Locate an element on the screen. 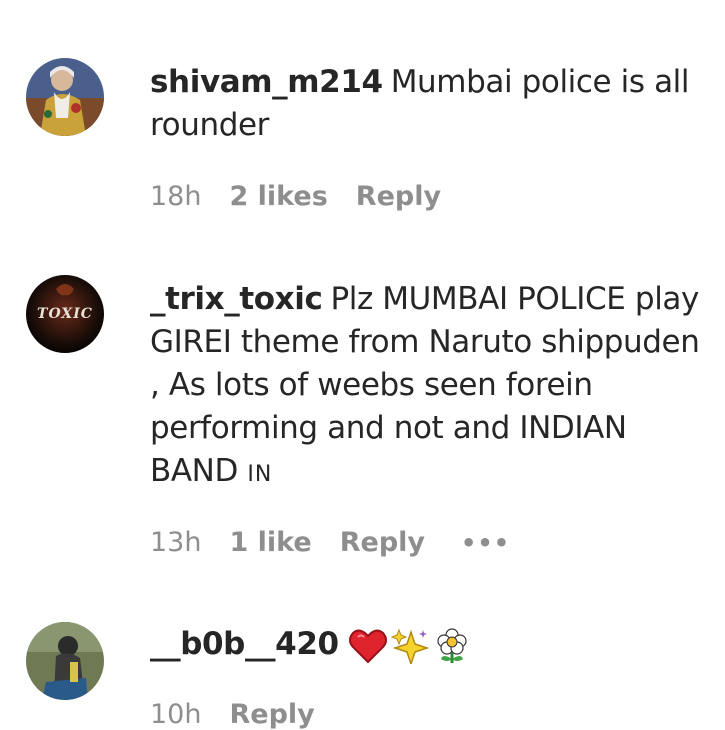 The height and width of the screenshot is (730, 725). india-flag-icon: IN is located at coordinates (260, 474).